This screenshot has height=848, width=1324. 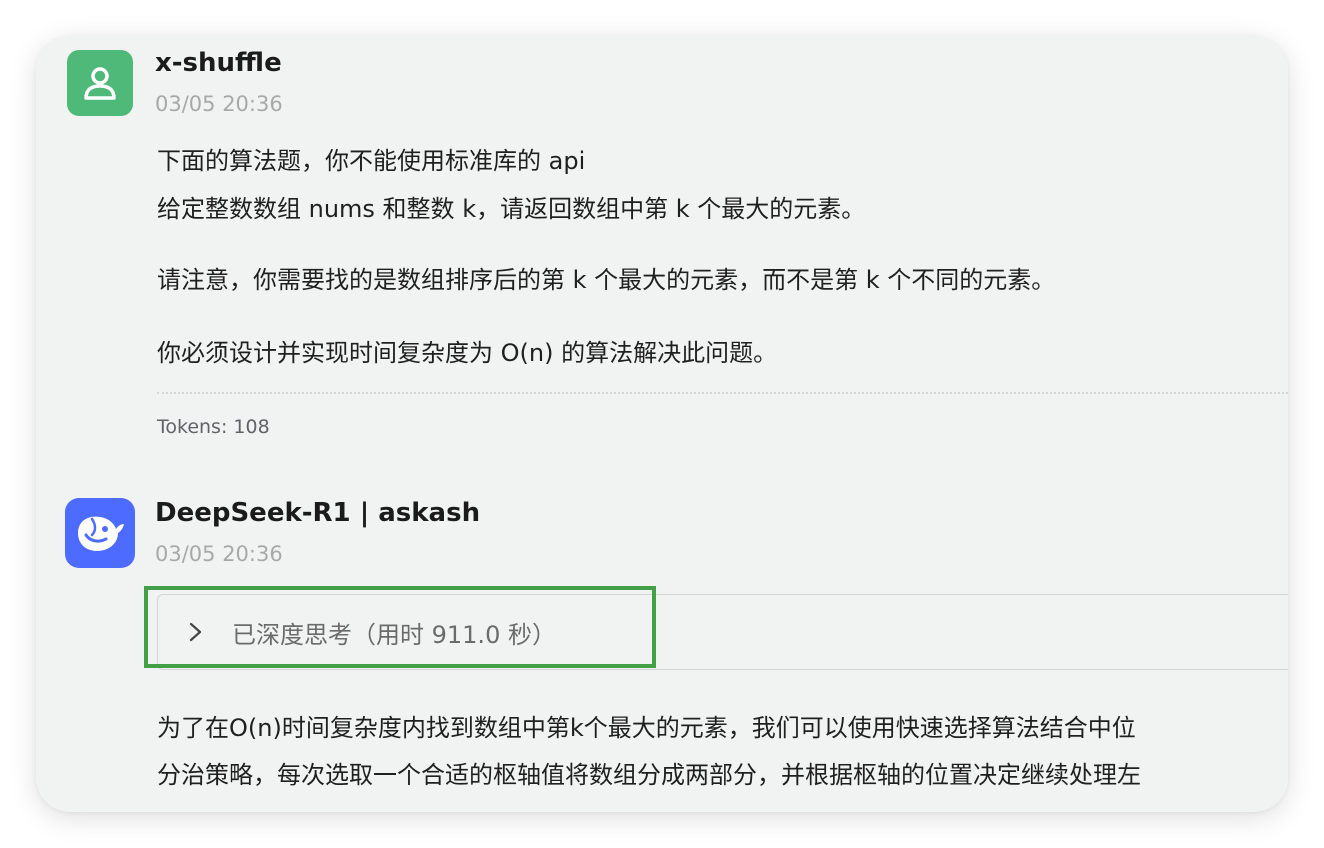 I want to click on user-message-time: 03/05 20:36, so click(x=219, y=104).